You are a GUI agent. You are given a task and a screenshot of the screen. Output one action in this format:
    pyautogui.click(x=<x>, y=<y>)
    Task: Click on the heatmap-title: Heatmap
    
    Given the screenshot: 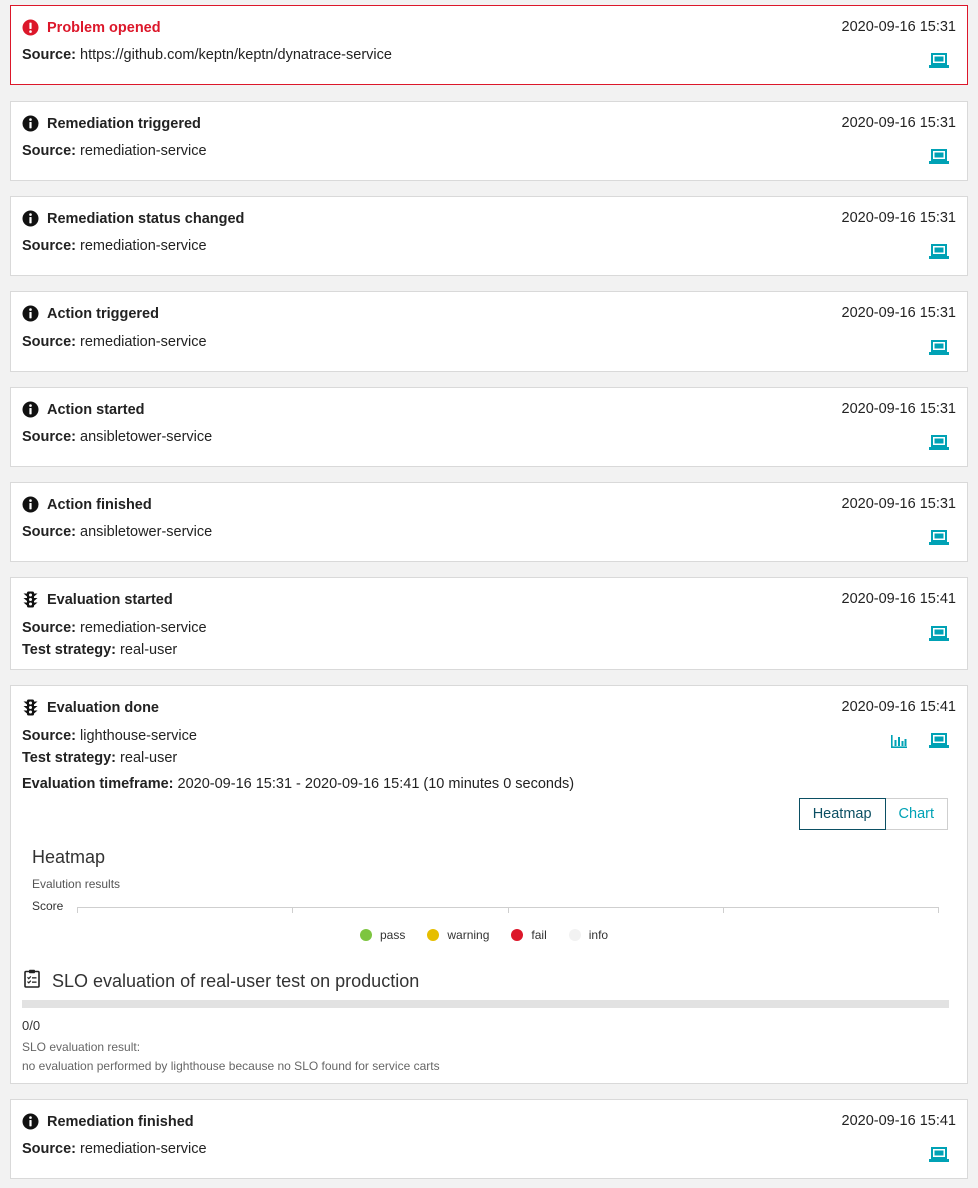 What is the action you would take?
    pyautogui.click(x=69, y=857)
    